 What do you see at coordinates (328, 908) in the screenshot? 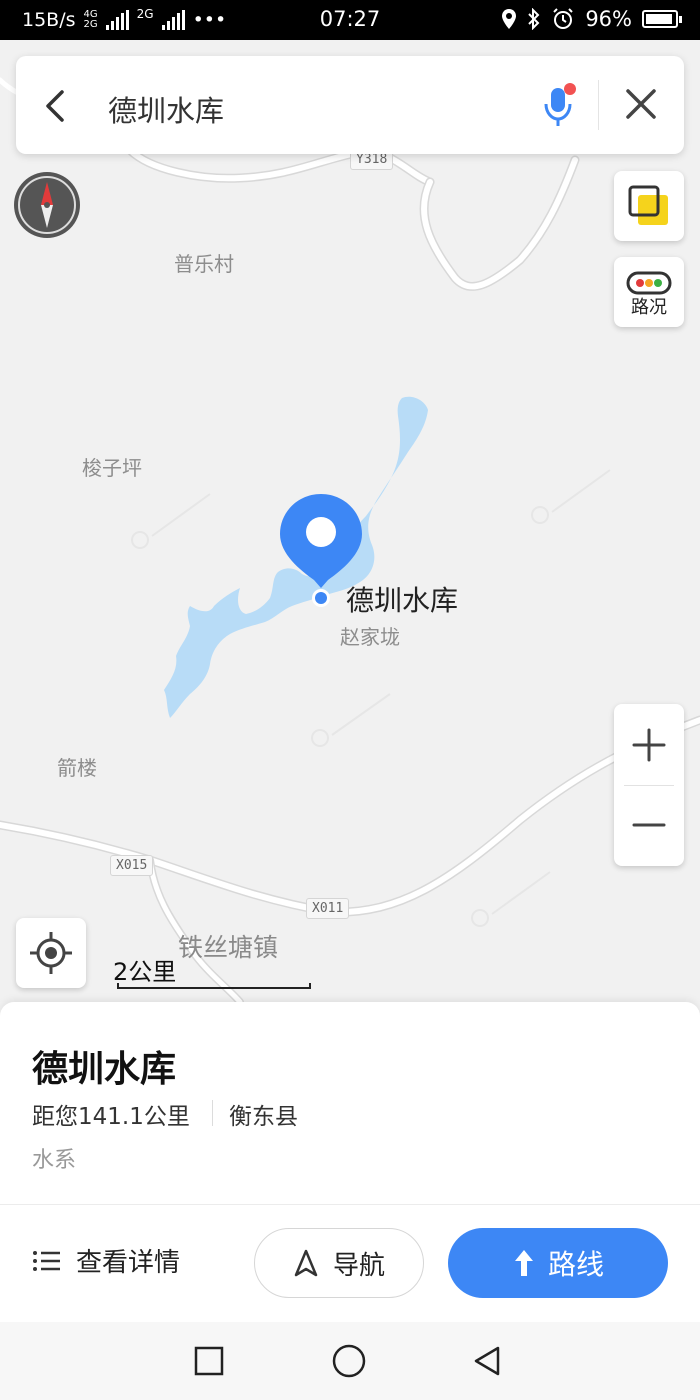
I see `road-tag-x011: X011` at bounding box center [328, 908].